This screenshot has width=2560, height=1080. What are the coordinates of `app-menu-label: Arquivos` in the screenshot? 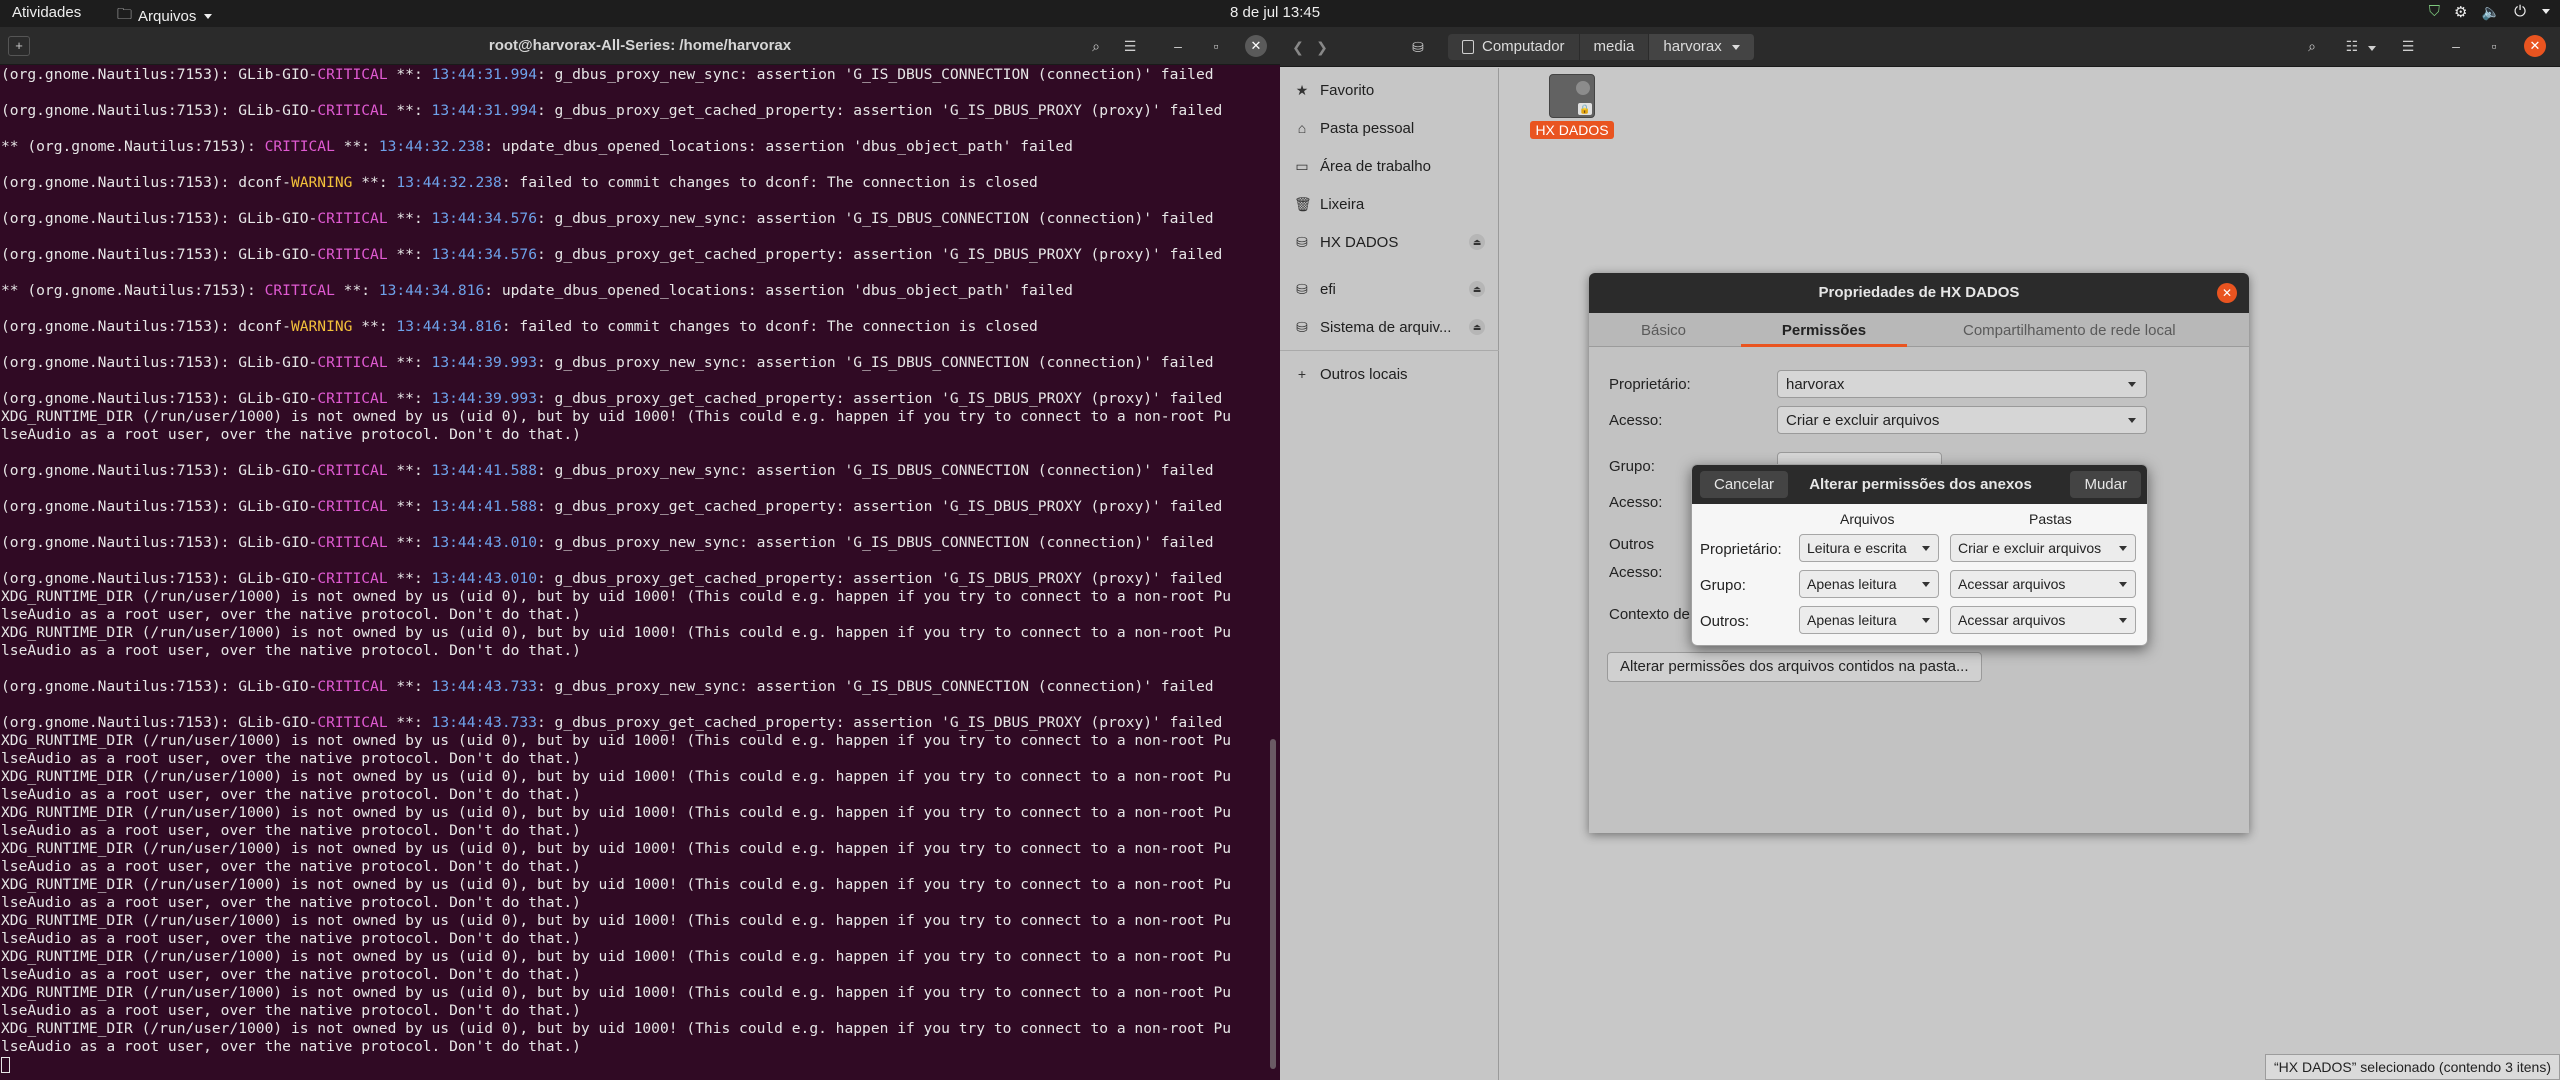 It's located at (167, 16).